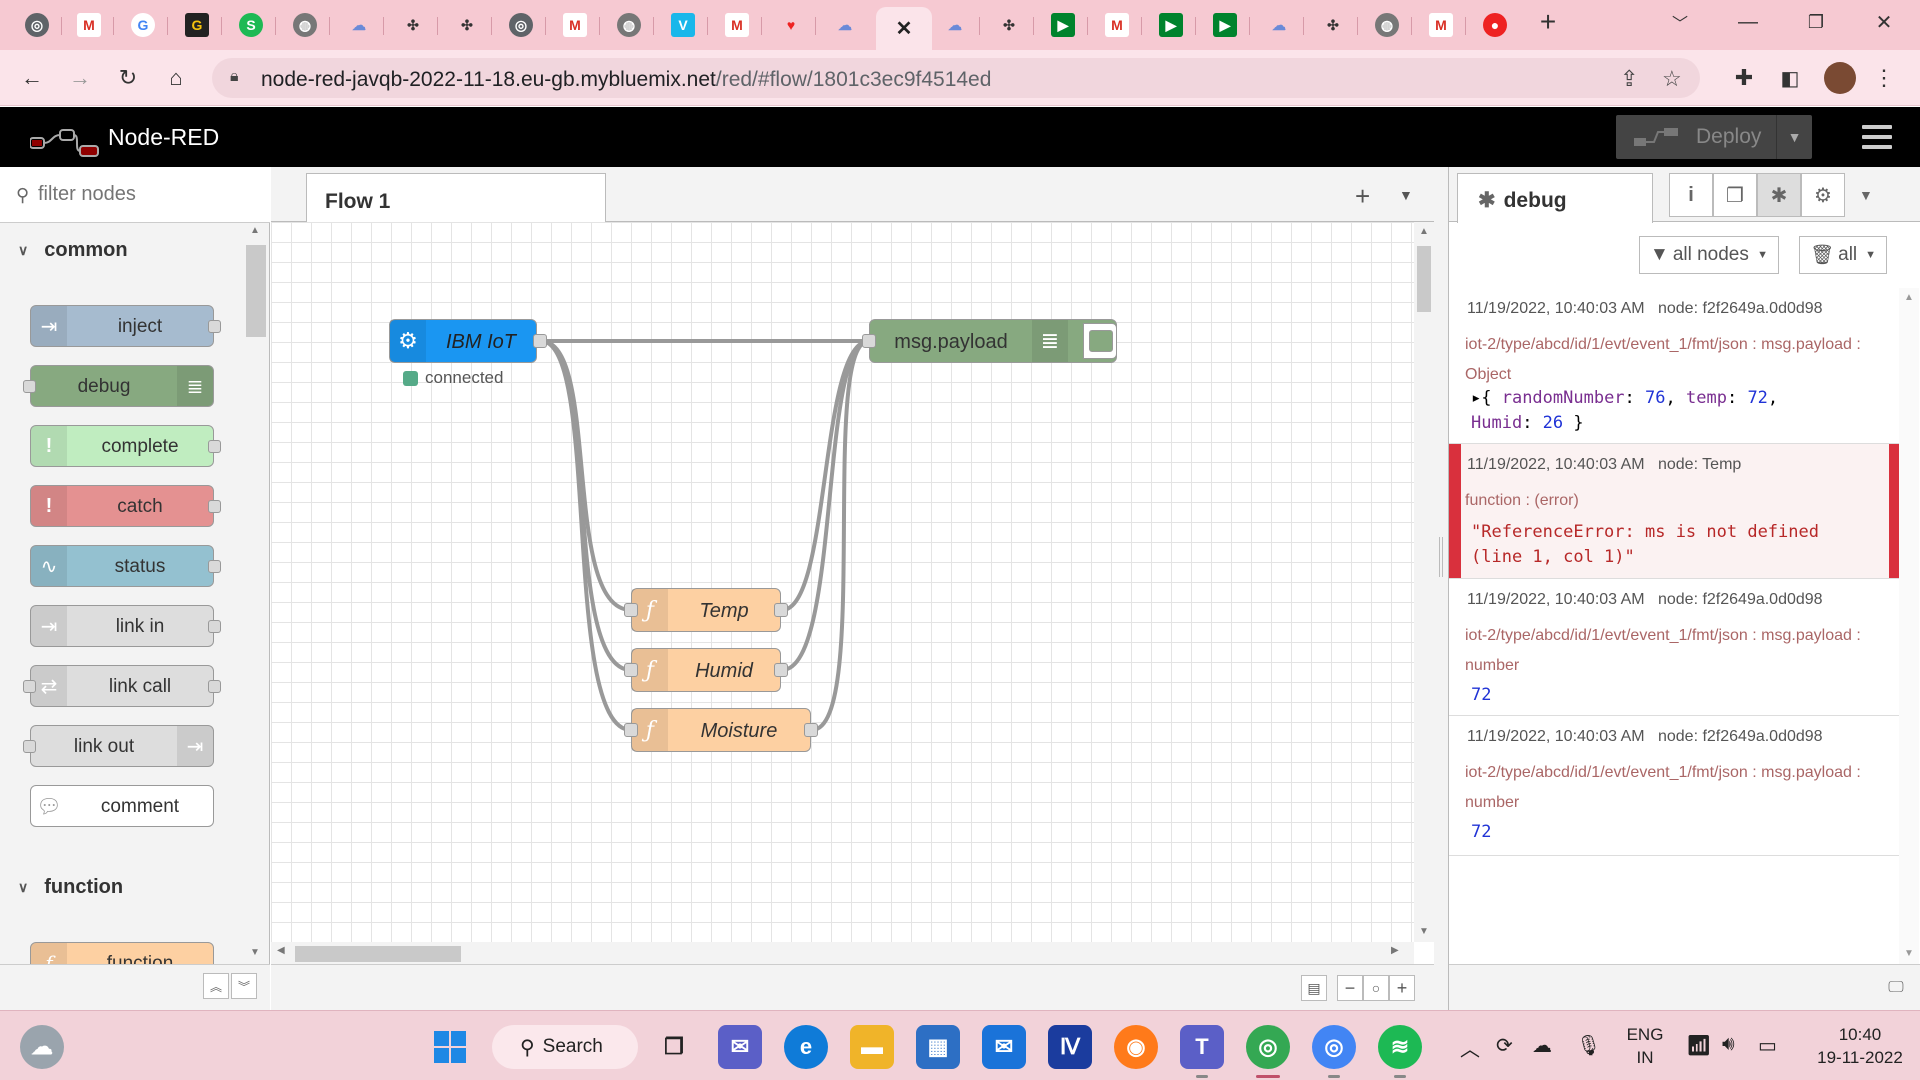 The width and height of the screenshot is (1920, 1080). What do you see at coordinates (1735, 195) in the screenshot?
I see `help-book-icon: ❐` at bounding box center [1735, 195].